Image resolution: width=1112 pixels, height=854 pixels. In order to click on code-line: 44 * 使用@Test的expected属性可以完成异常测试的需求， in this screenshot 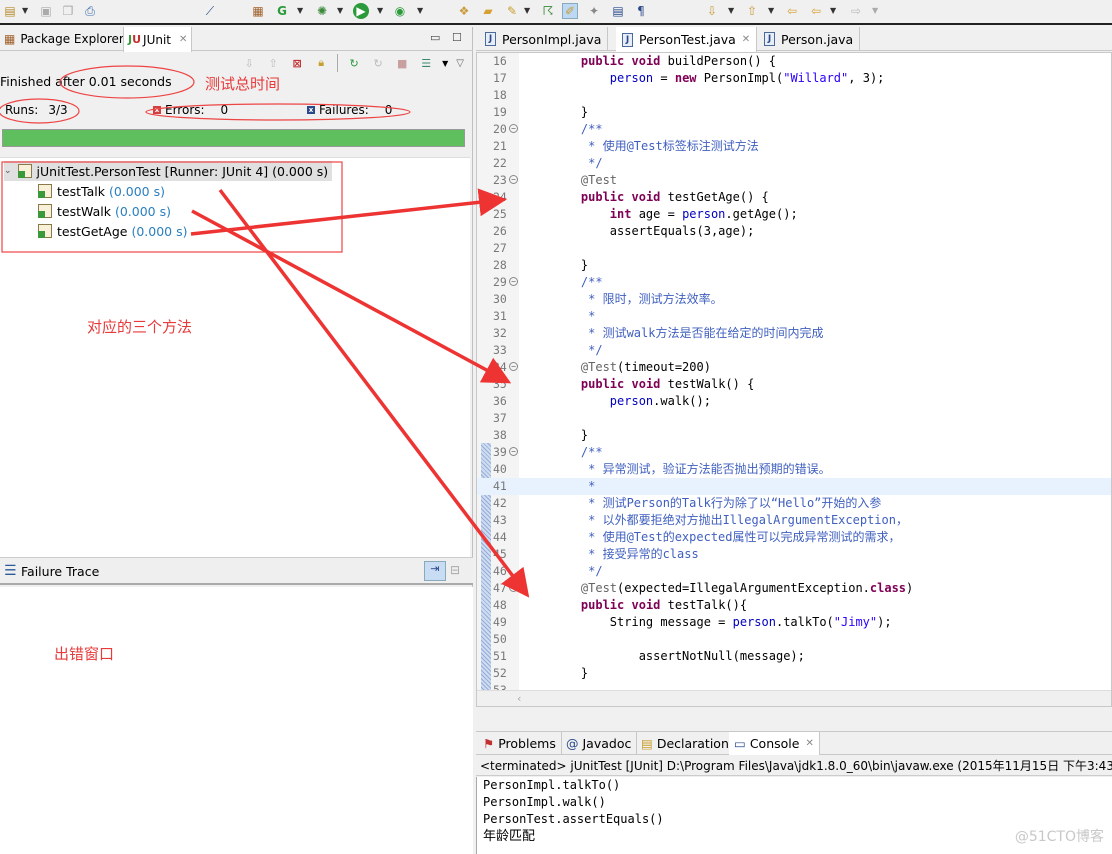, I will do `click(794, 537)`.